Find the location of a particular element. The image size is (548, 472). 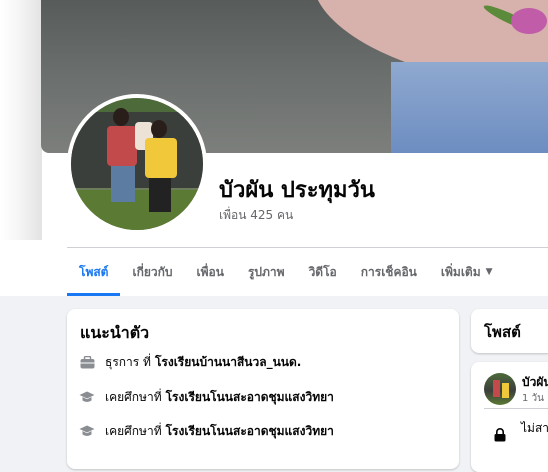

tab-label: การเช็คอิน is located at coordinates (388, 271).